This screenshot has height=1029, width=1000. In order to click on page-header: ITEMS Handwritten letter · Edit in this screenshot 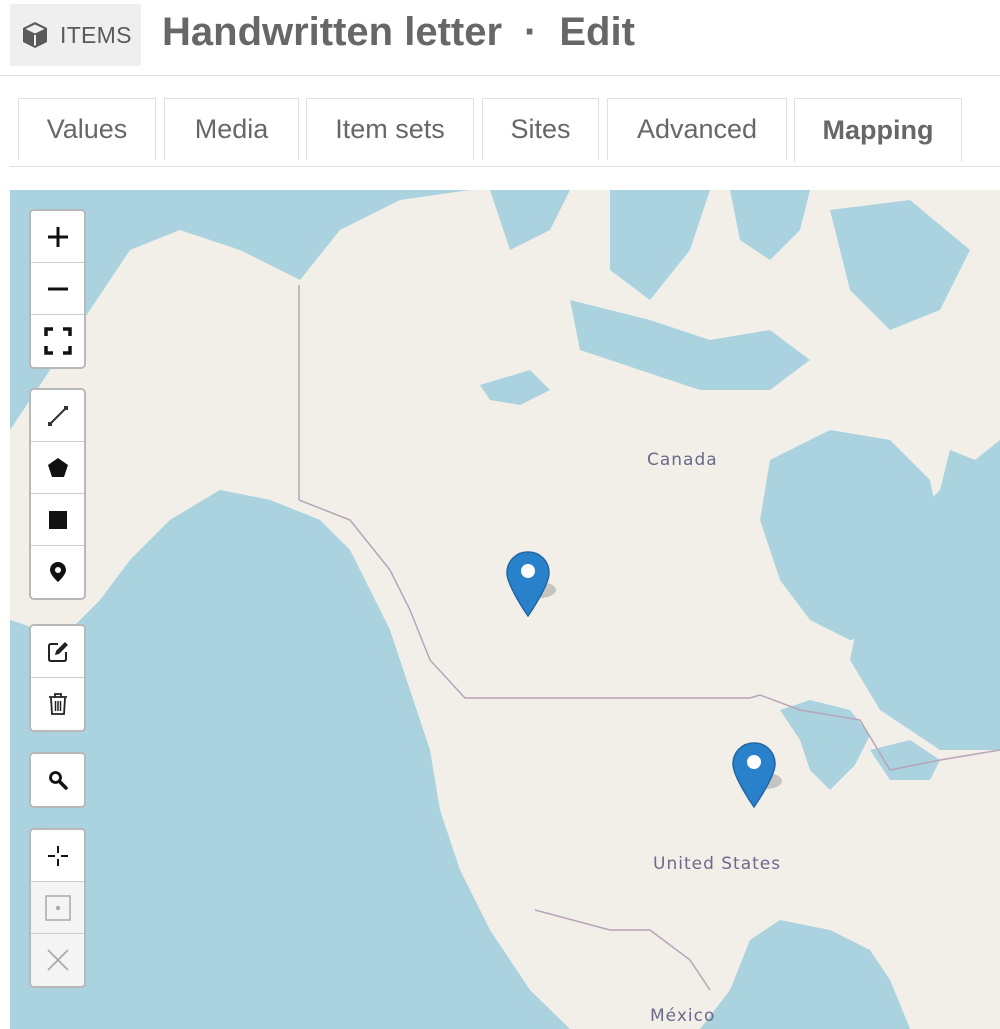, I will do `click(500, 38)`.